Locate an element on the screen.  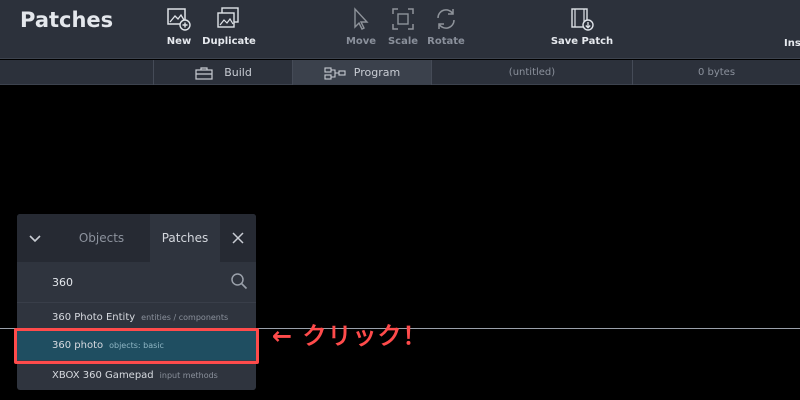
image-plus-icon is located at coordinates (179, 19).